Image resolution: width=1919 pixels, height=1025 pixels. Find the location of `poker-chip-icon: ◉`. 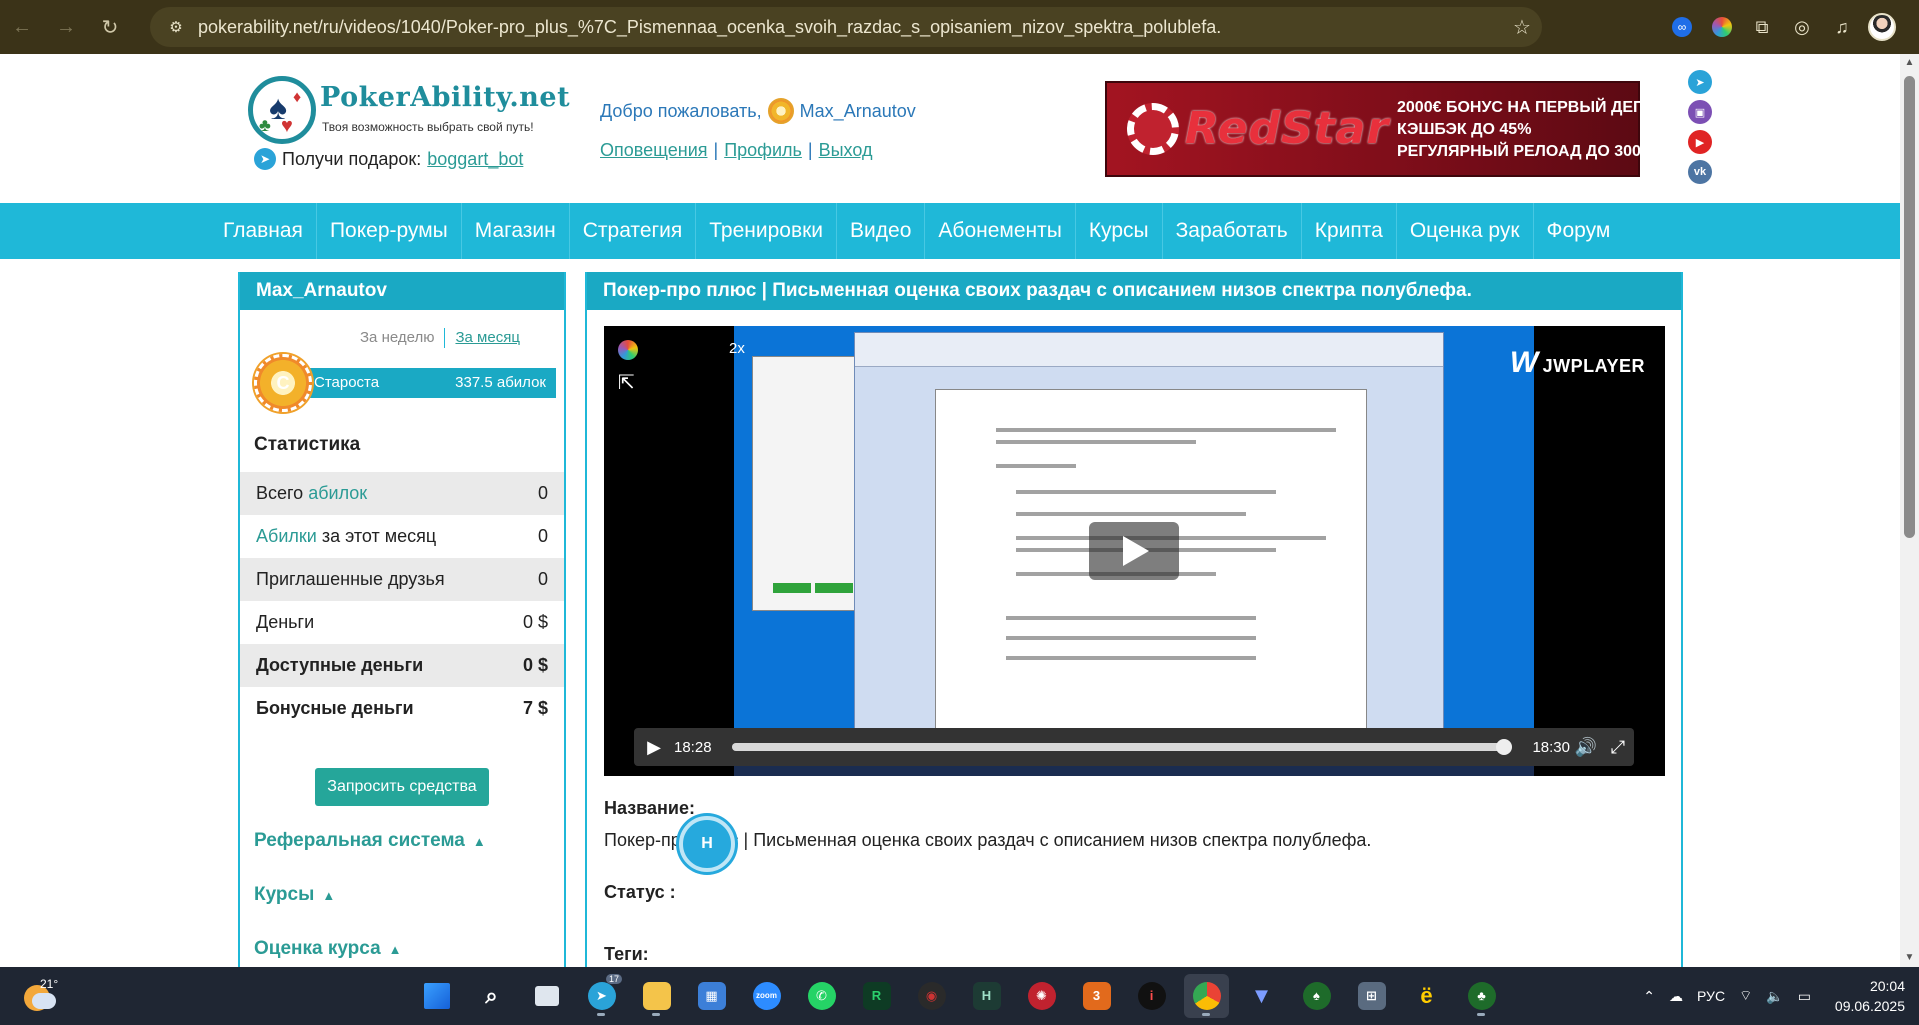

poker-chip-icon: ◉ is located at coordinates (931, 996).